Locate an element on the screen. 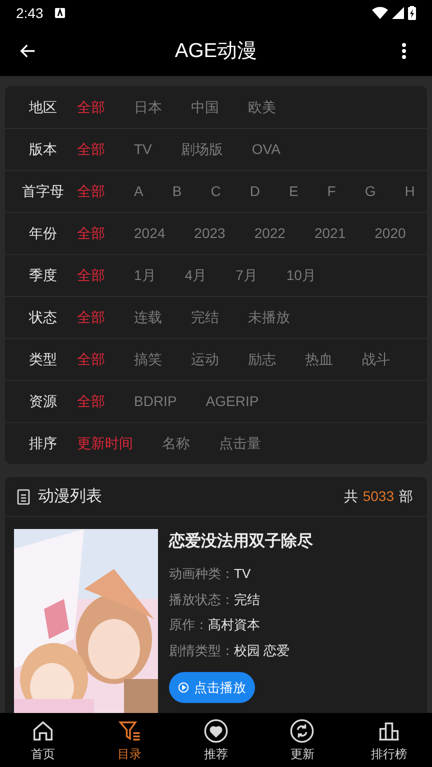  filter-option: 日本 is located at coordinates (148, 107).